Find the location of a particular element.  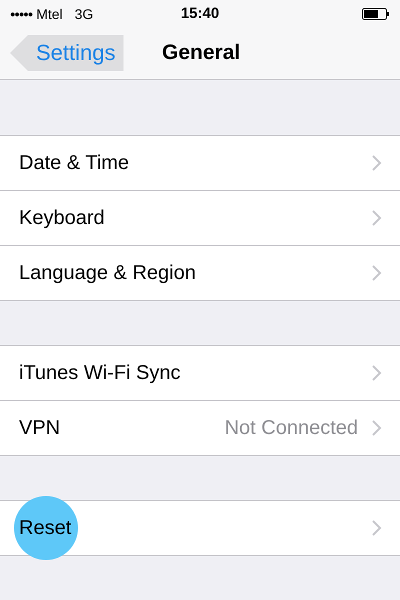

carrier-name: Mtel is located at coordinates (49, 14).